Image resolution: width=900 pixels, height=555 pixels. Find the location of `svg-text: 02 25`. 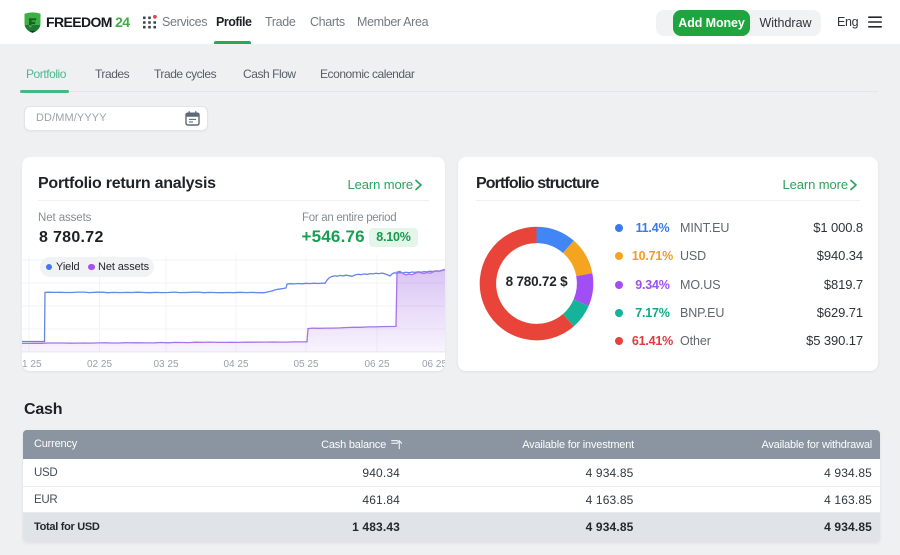

svg-text: 02 25 is located at coordinates (99, 364).